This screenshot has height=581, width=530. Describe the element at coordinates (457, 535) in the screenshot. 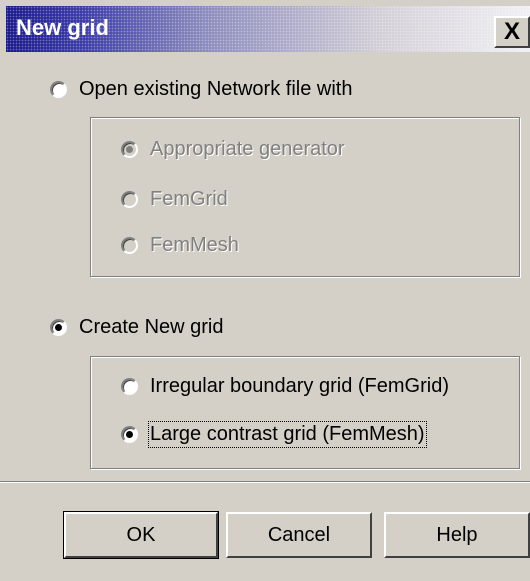

I see `help-button: Help` at that location.